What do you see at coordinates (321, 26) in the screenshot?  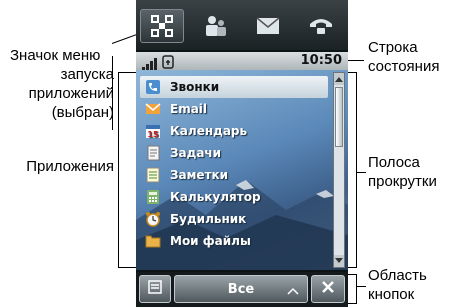 I see `phone-icon` at bounding box center [321, 26].